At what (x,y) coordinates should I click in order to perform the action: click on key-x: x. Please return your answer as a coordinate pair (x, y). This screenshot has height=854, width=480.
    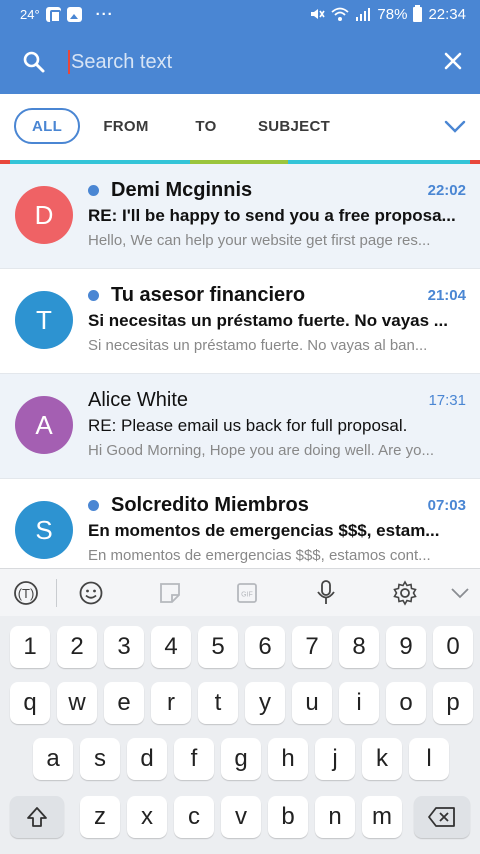
    Looking at the image, I should click on (147, 817).